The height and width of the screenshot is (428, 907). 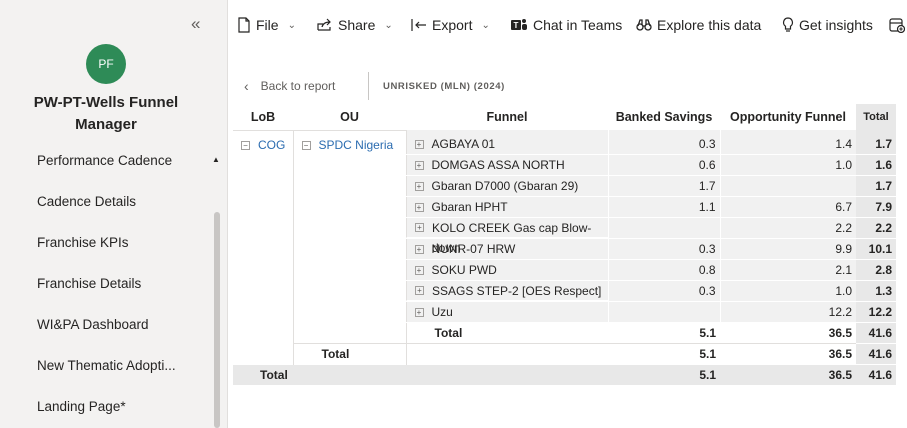 I want to click on sidebar-item-performance-cadence: Performance Cadence, so click(x=104, y=160).